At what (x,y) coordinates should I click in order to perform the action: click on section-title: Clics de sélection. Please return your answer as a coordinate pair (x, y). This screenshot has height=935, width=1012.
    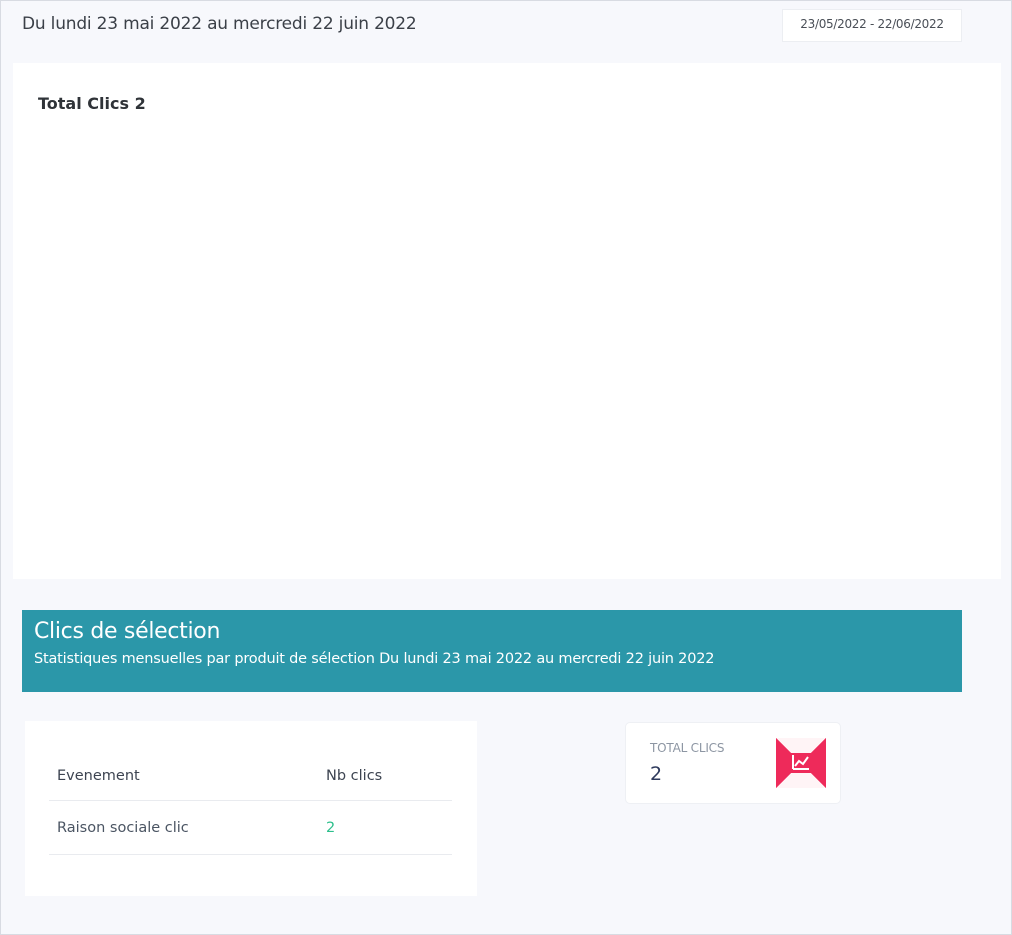
    Looking at the image, I should click on (127, 631).